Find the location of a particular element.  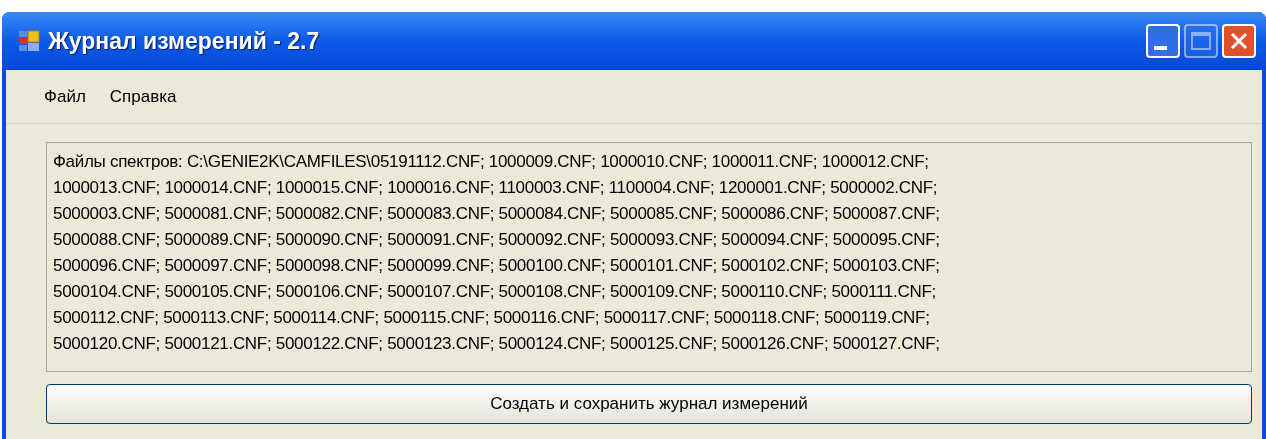

minimize-icon is located at coordinates (1160, 48).